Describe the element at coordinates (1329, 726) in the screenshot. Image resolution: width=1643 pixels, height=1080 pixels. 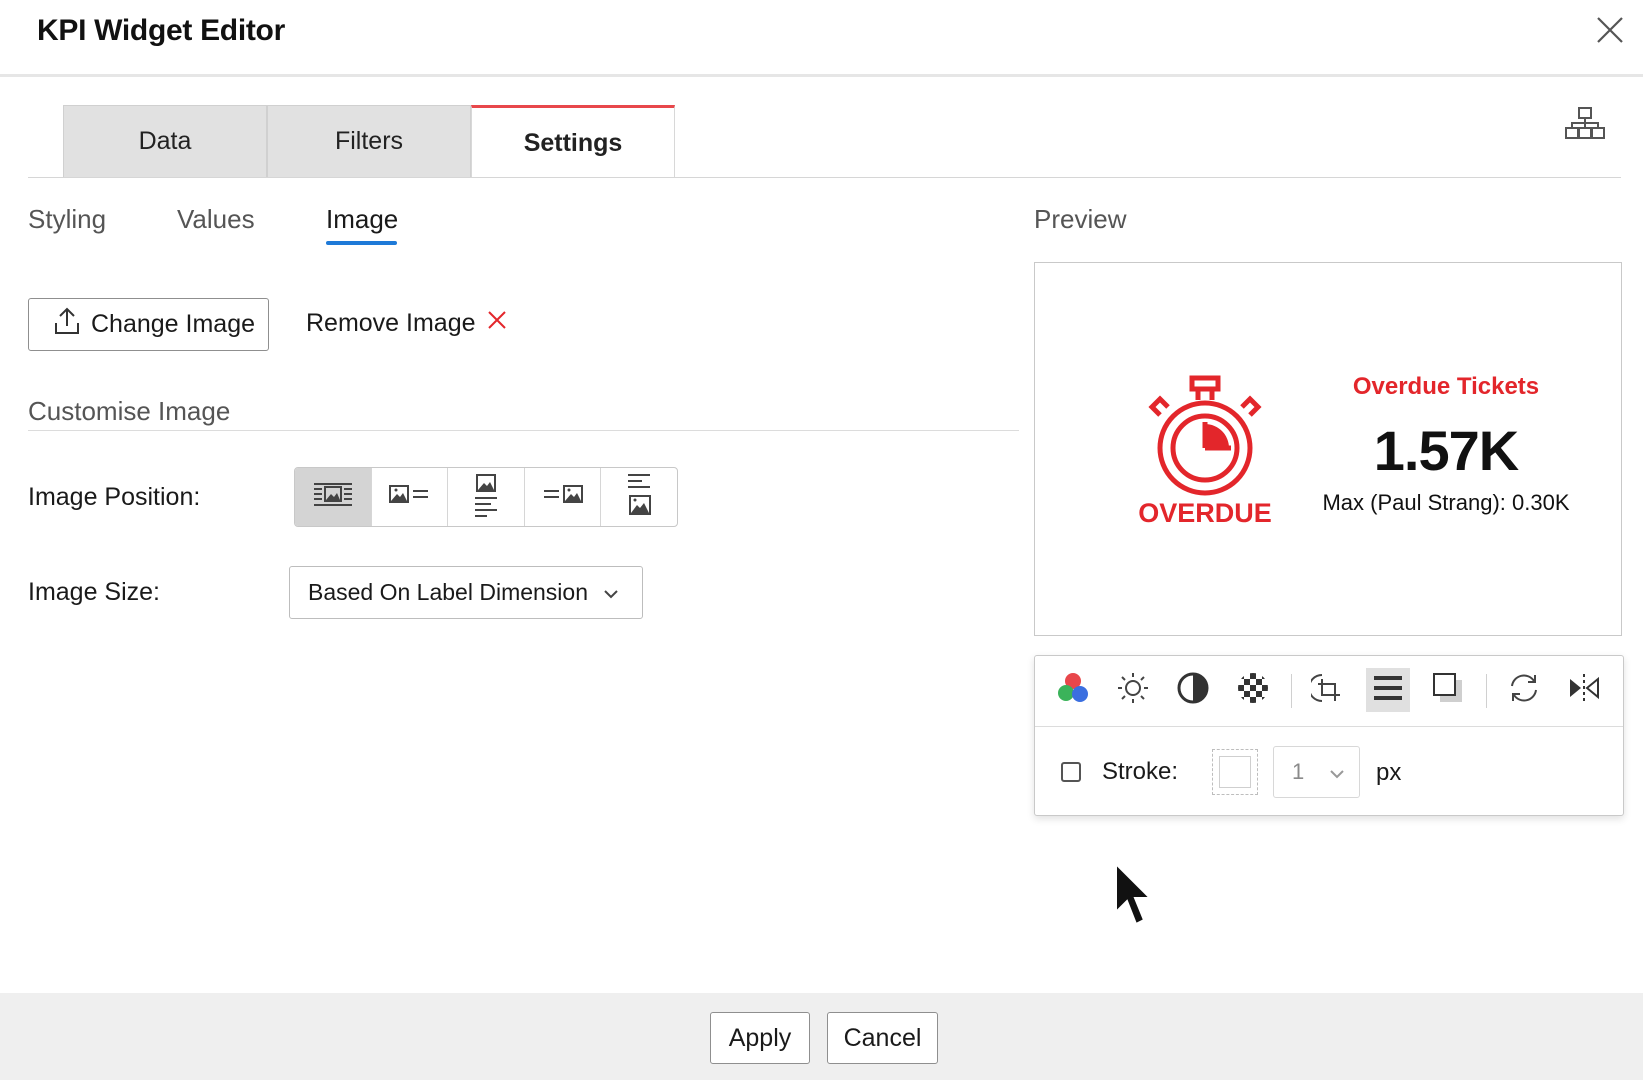
I see `toolbar-divider` at that location.